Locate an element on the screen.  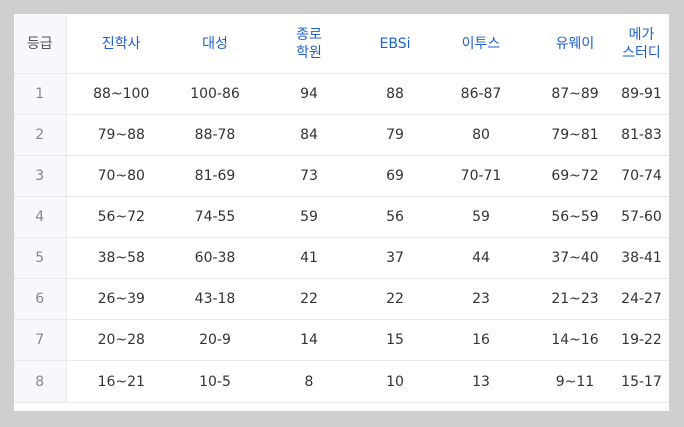
score-cell-jinhaksa: 88~100 is located at coordinates (121, 94).